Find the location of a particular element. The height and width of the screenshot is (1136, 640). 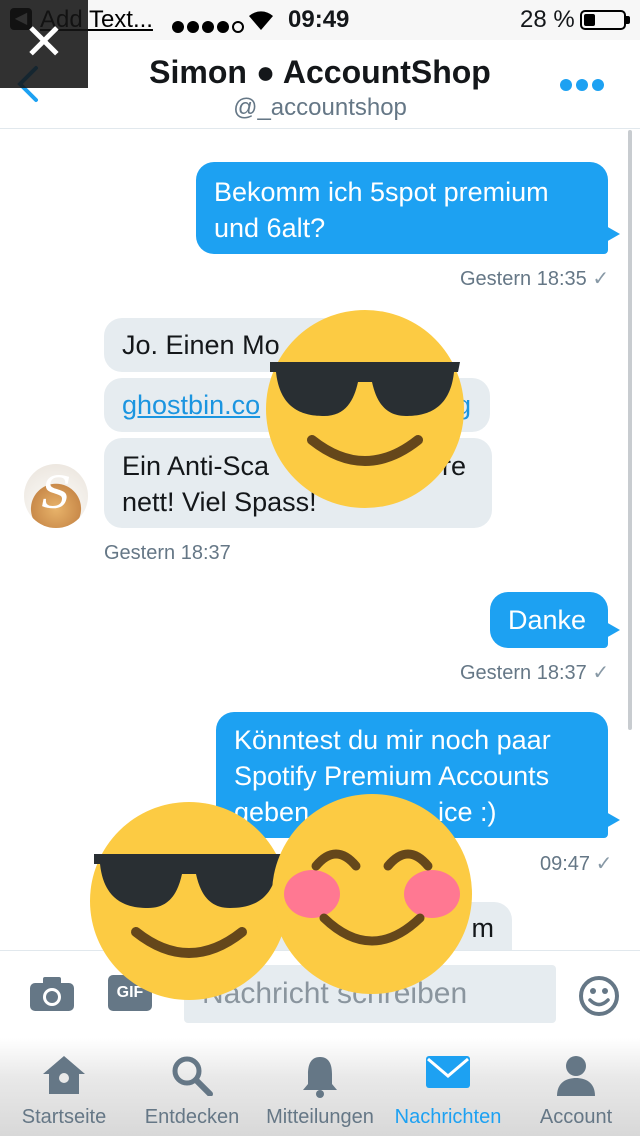

conversation-title: Simon ● AccountShop is located at coordinates (320, 72).